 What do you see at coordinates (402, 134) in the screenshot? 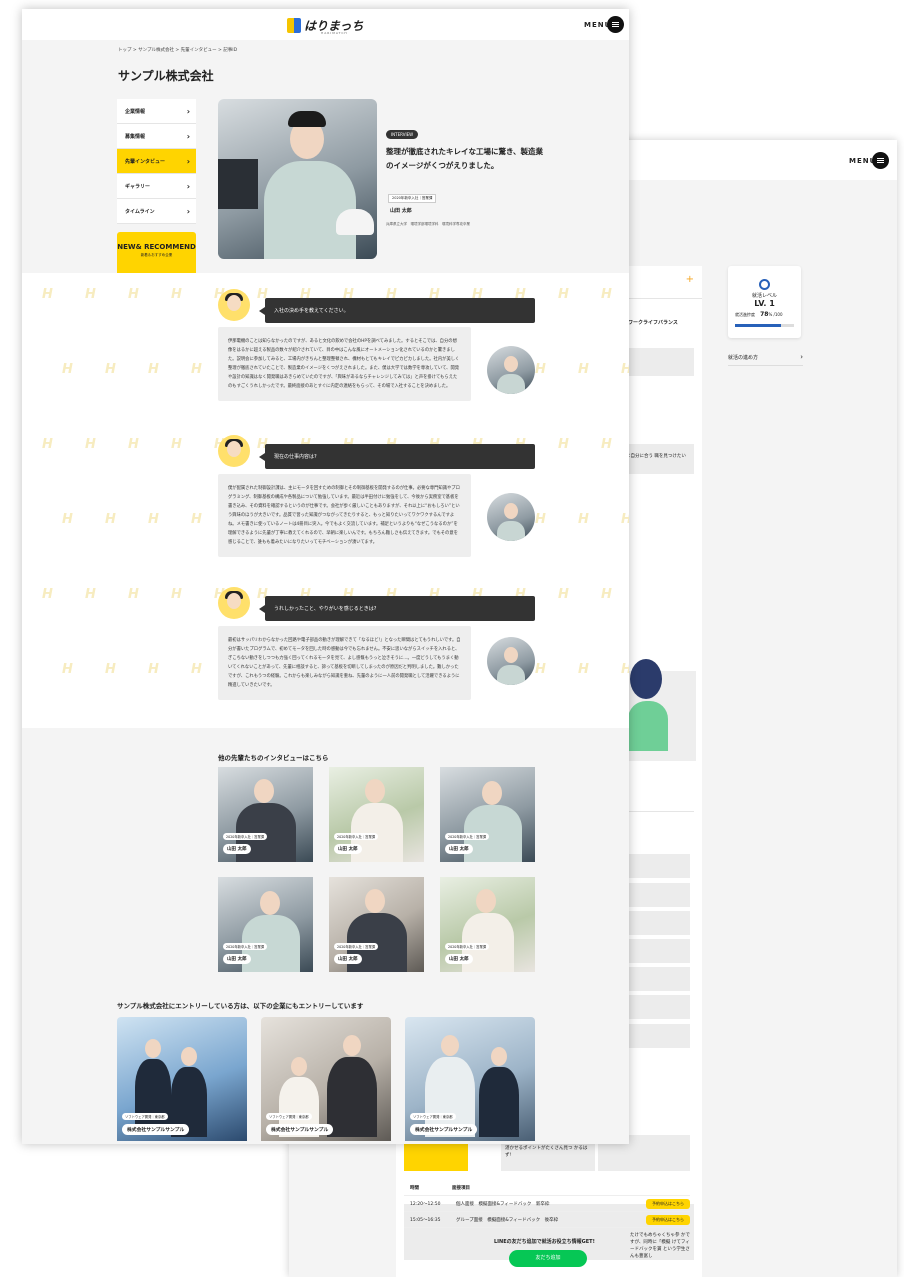
I see `interview-badge: INTERVIEW` at bounding box center [402, 134].